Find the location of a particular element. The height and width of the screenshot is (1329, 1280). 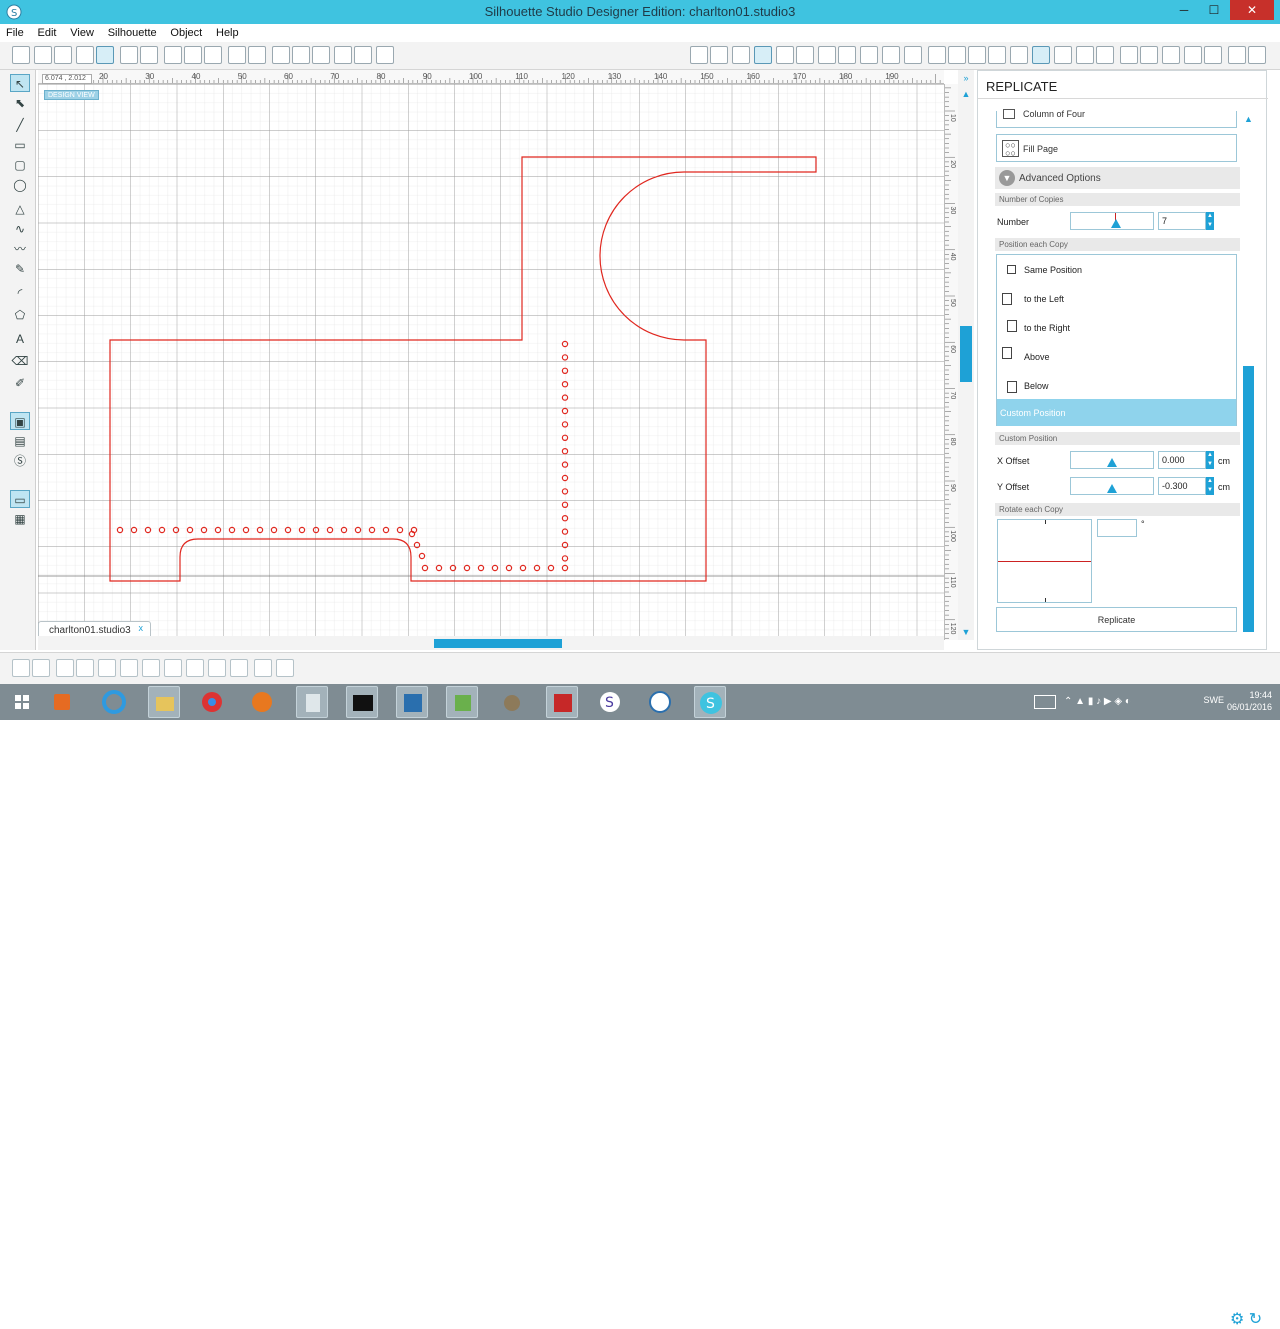

zoom-select-icon is located at coordinates (343, 55).